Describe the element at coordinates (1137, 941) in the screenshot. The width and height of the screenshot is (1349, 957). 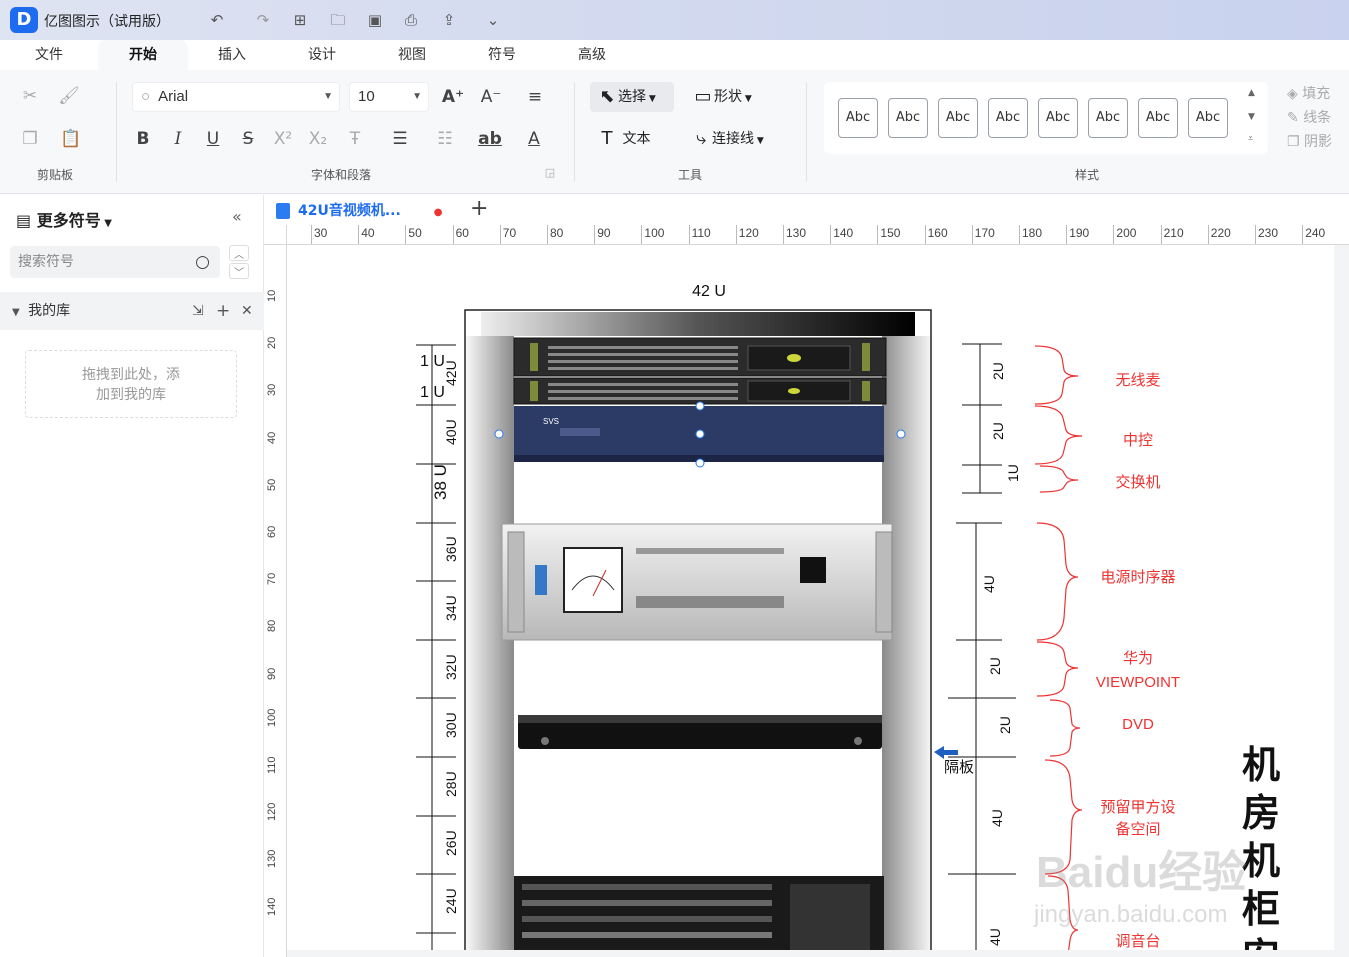
I see `device-label: 调音台` at that location.